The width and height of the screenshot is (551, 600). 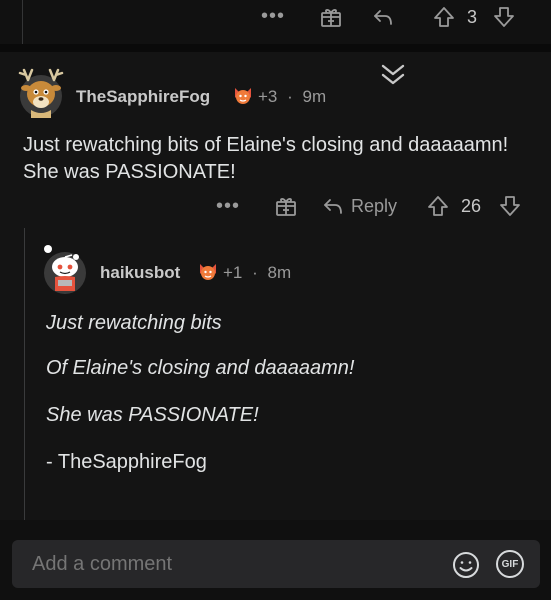 What do you see at coordinates (393, 75) in the screenshot?
I see `collapse-chevron-icon` at bounding box center [393, 75].